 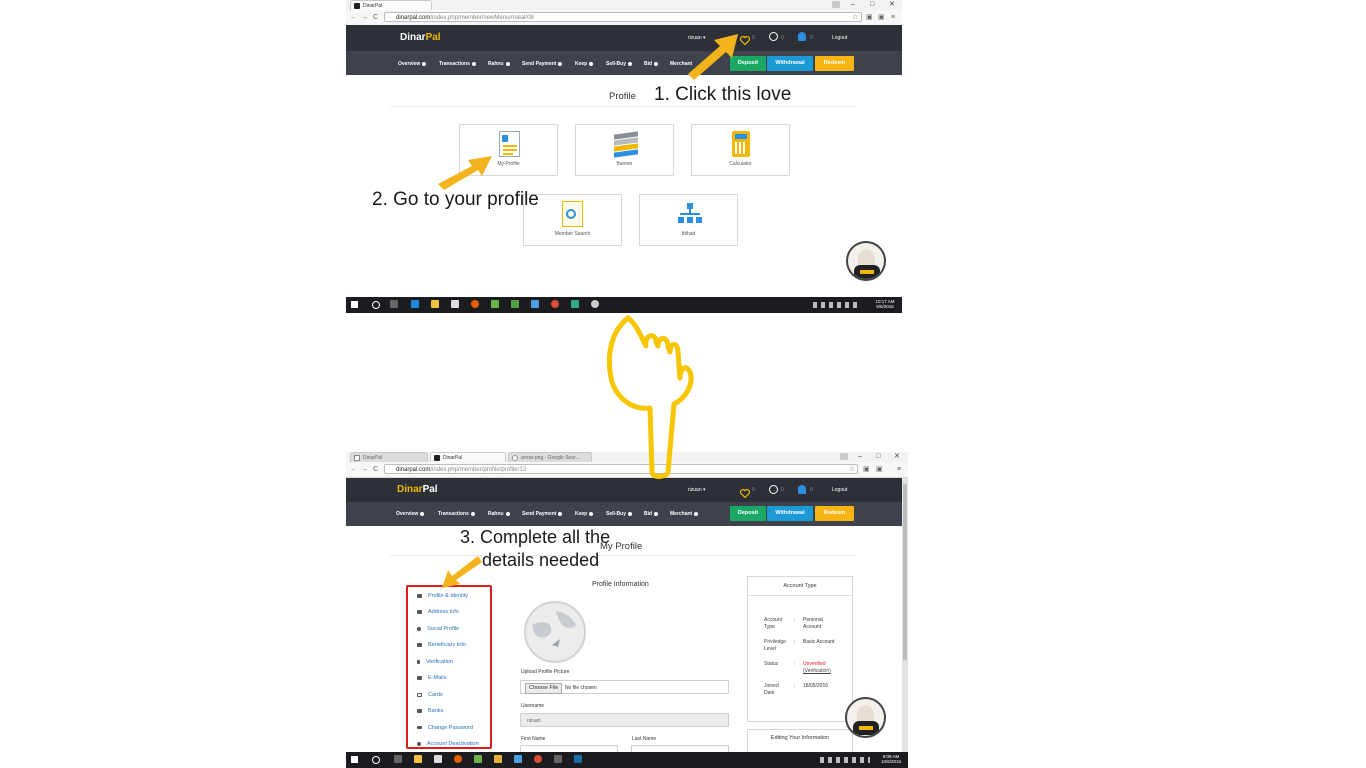 I want to click on sidebar-item-change-password: Change Password, so click(x=445, y=728).